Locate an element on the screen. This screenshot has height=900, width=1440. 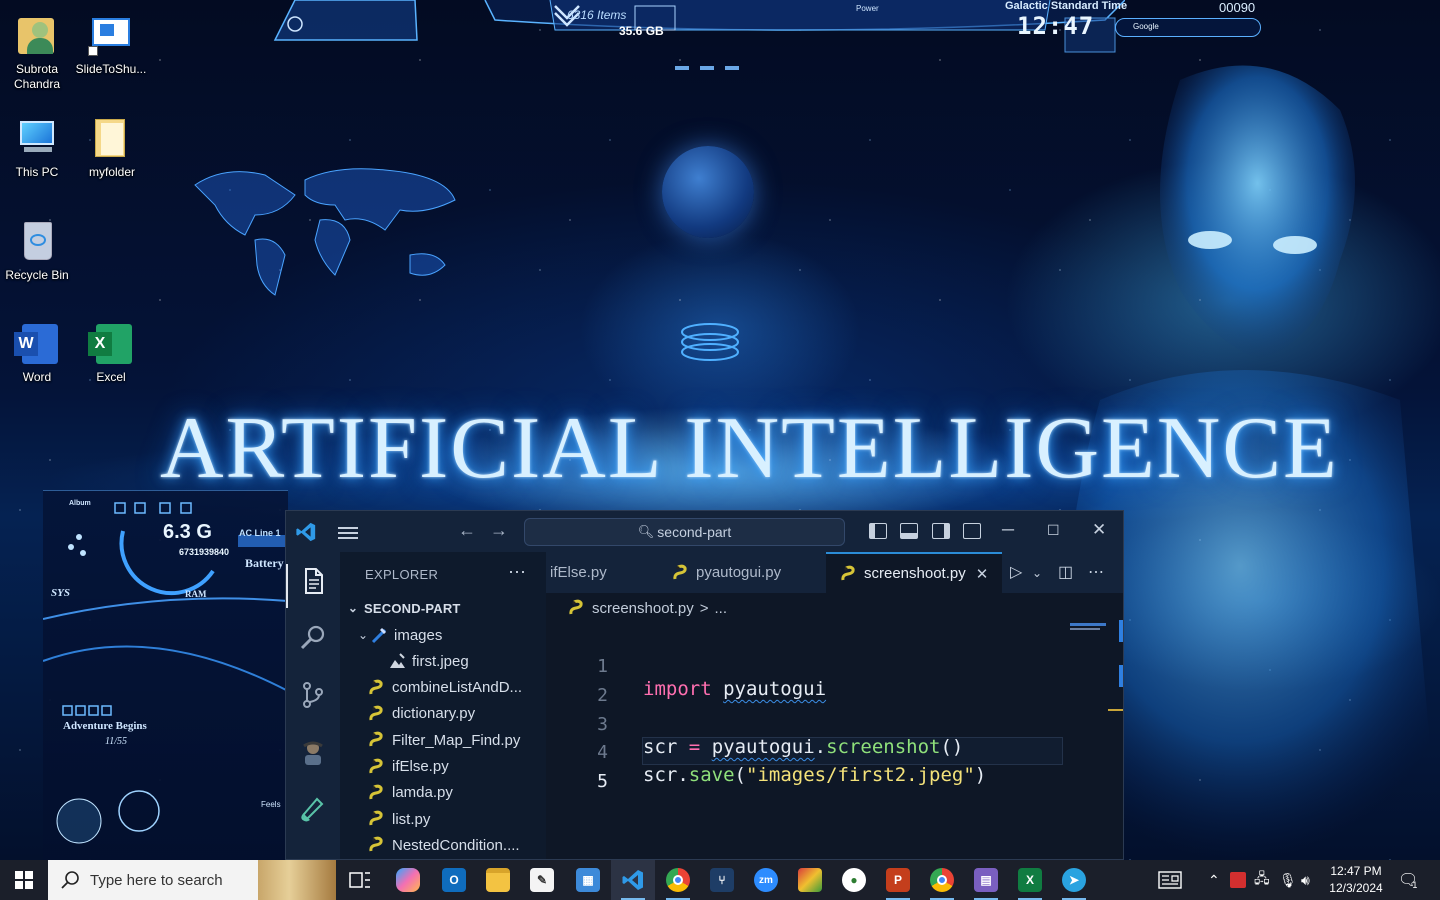
tree-item: lamda.py is located at coordinates (443, 793).